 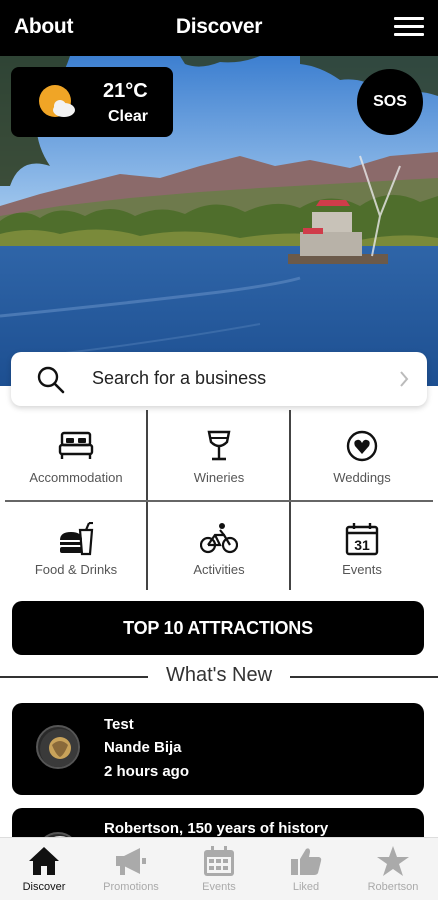 What do you see at coordinates (219, 477) in the screenshot?
I see `category-label: Wineries` at bounding box center [219, 477].